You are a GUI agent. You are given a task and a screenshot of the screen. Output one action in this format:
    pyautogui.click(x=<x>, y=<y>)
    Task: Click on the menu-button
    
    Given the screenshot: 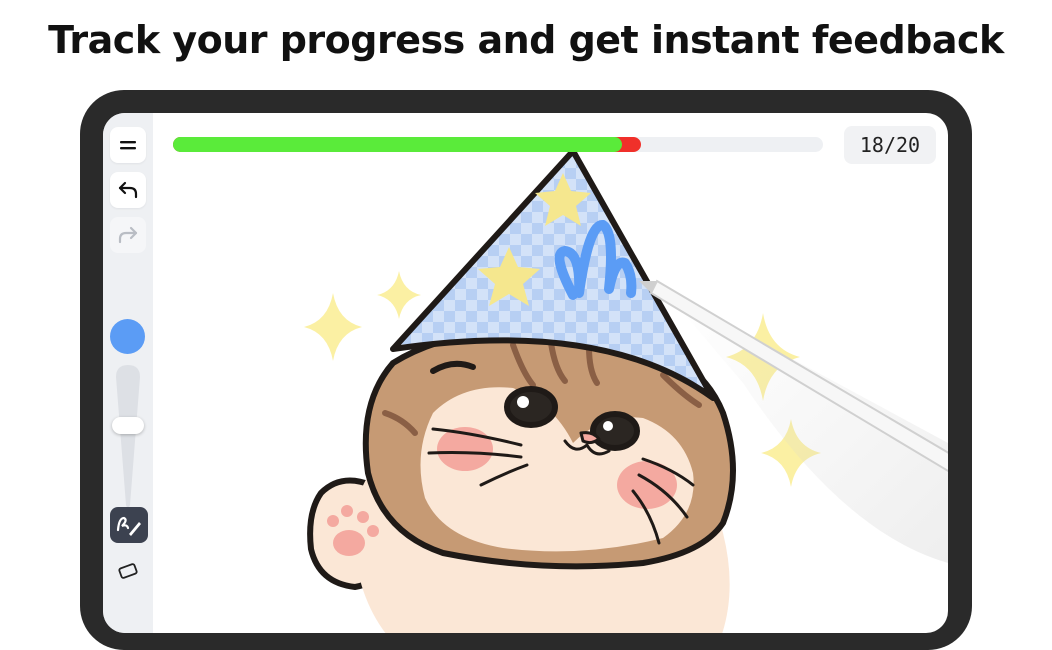 What is the action you would take?
    pyautogui.click(x=128, y=145)
    